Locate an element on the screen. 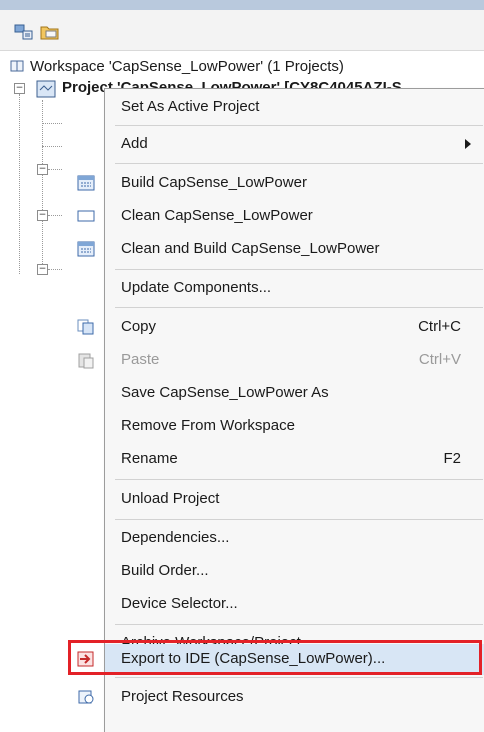 The height and width of the screenshot is (732, 484). menu-item-label: Save CapSense_LowPower As is located at coordinates (225, 392).